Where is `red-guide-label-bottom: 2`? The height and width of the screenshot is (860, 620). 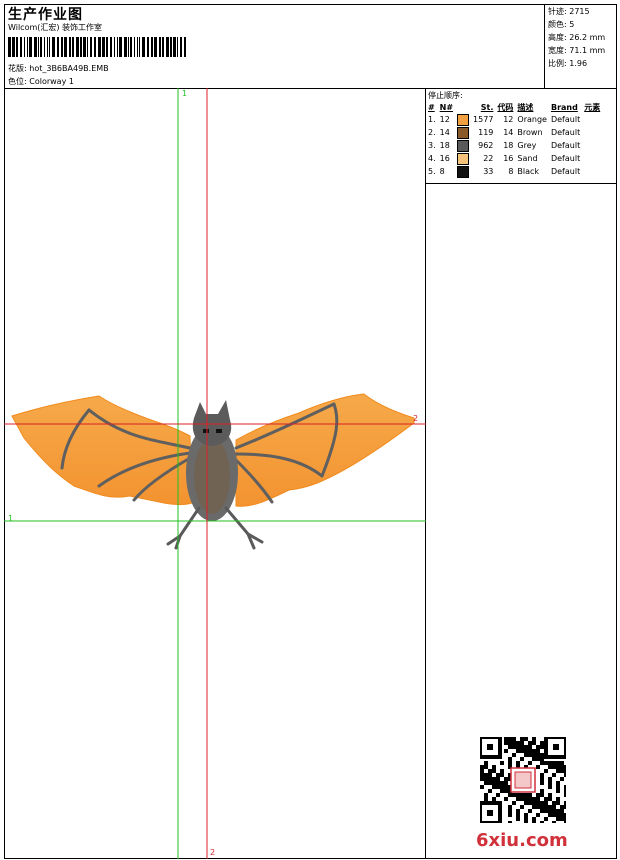
red-guide-label-bottom: 2 is located at coordinates (213, 852).